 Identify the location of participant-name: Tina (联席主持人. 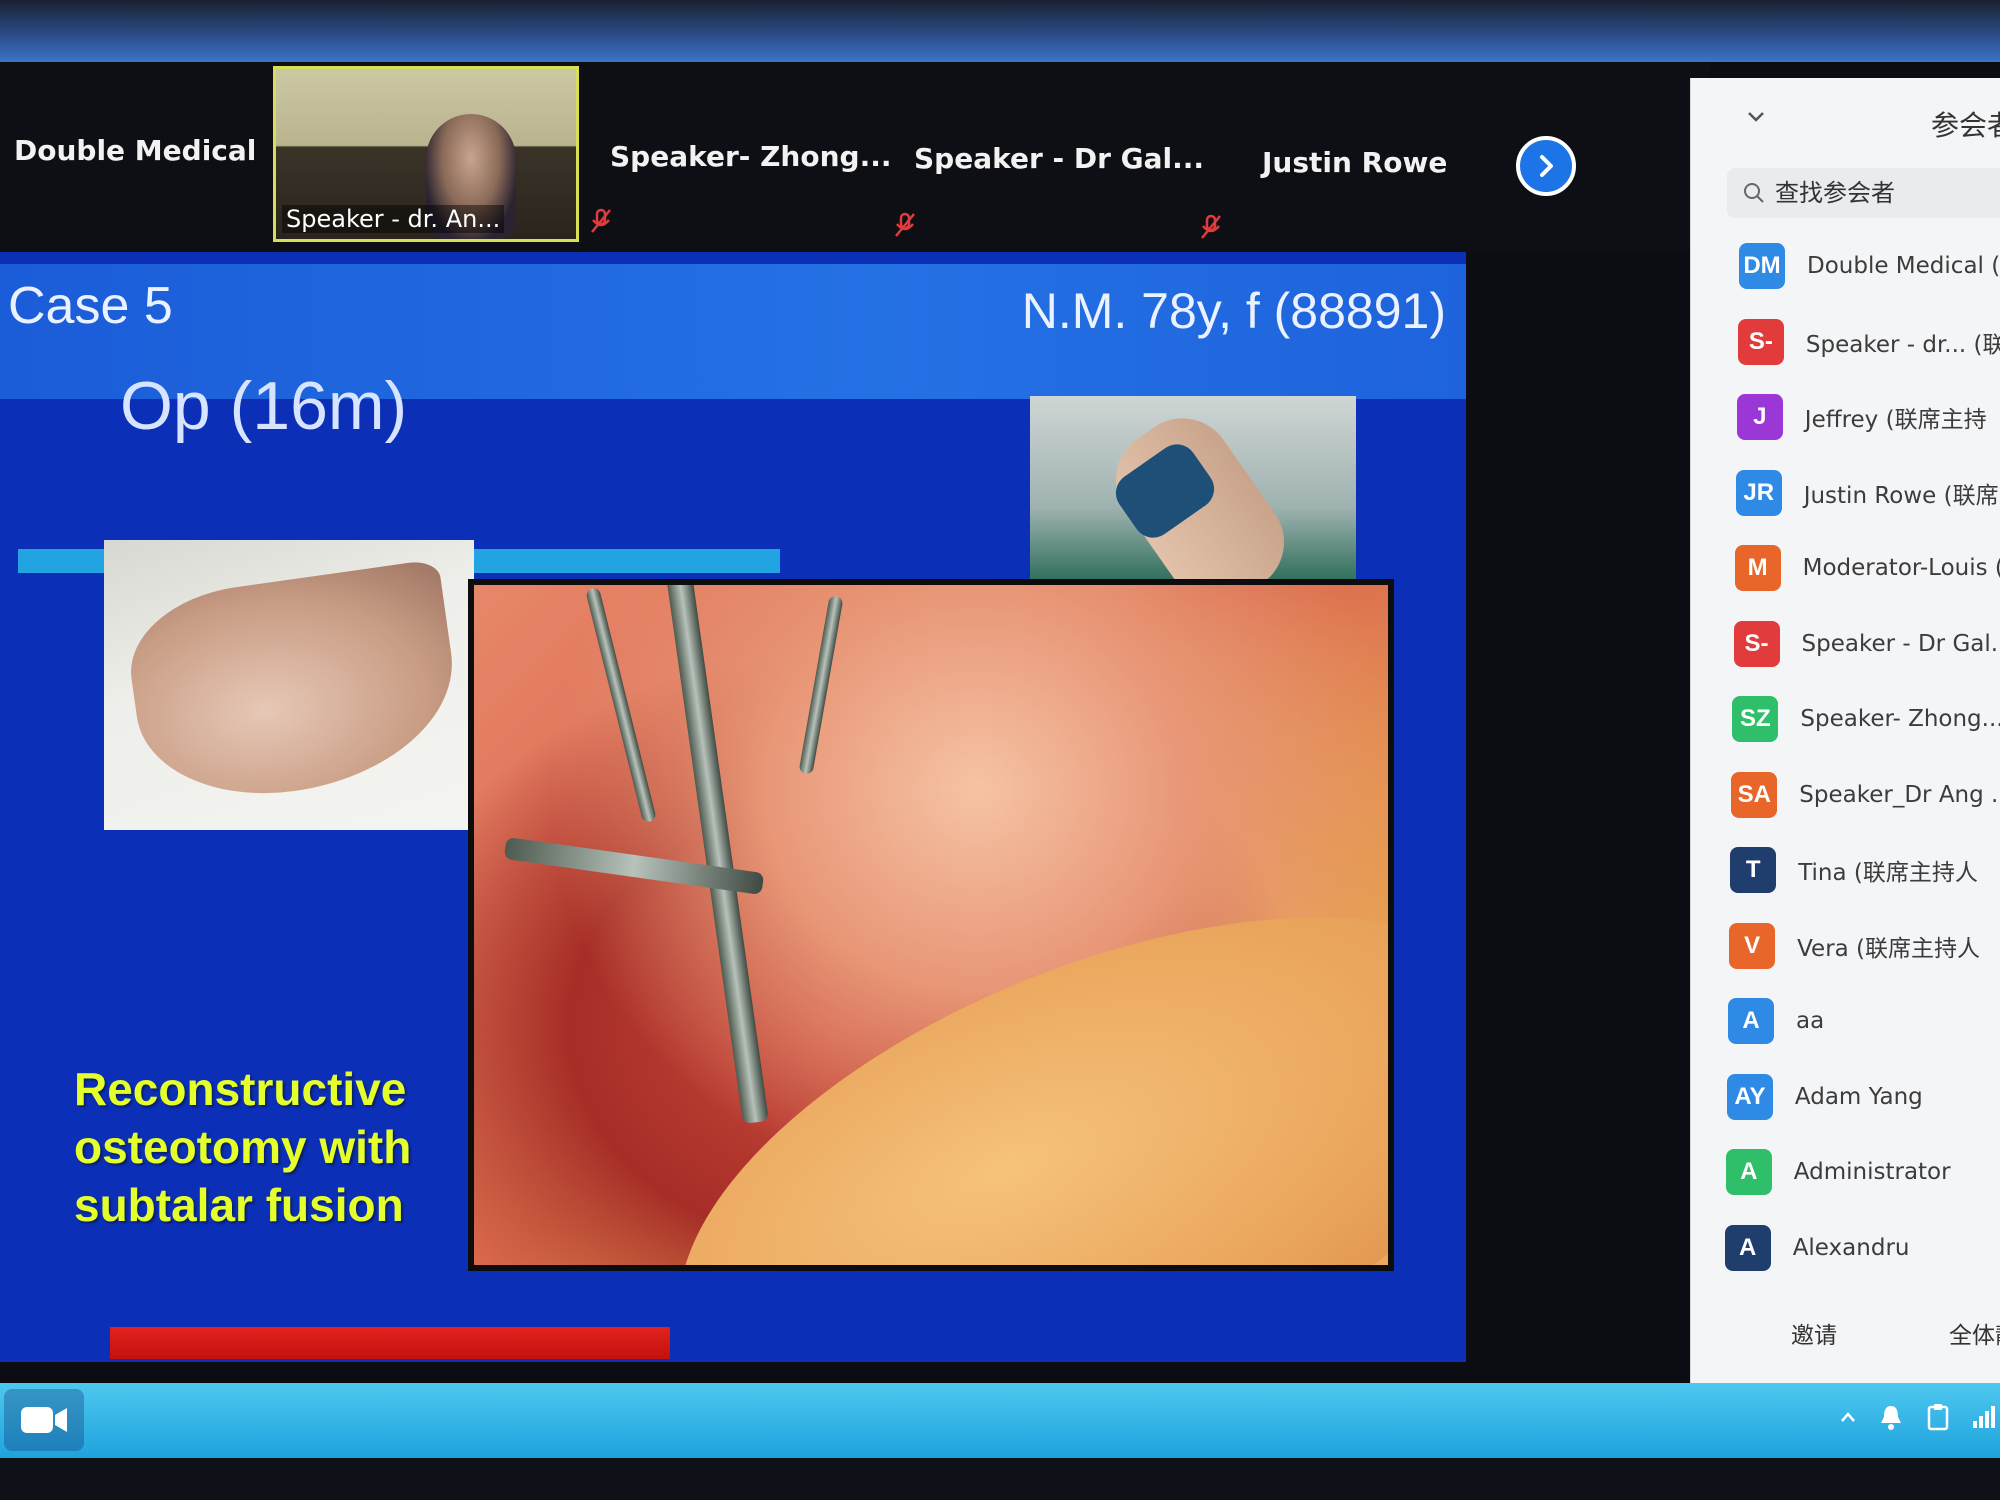
(1888, 873).